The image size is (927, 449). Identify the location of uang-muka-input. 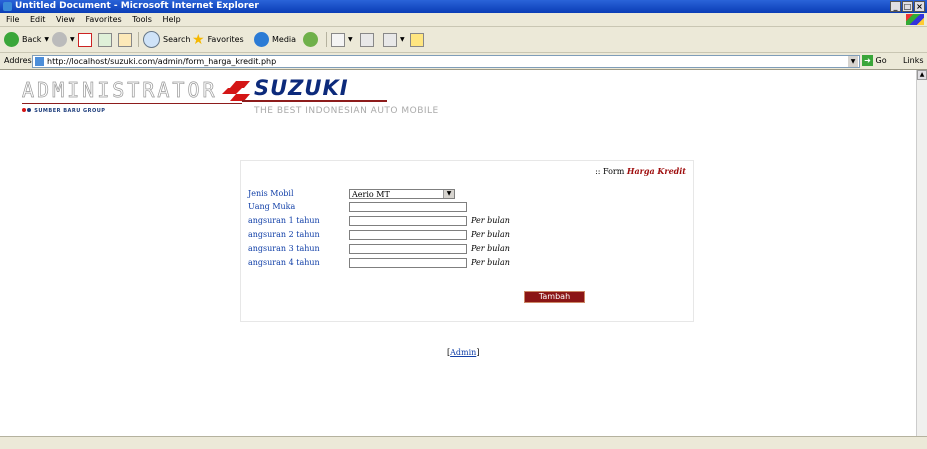
(408, 207).